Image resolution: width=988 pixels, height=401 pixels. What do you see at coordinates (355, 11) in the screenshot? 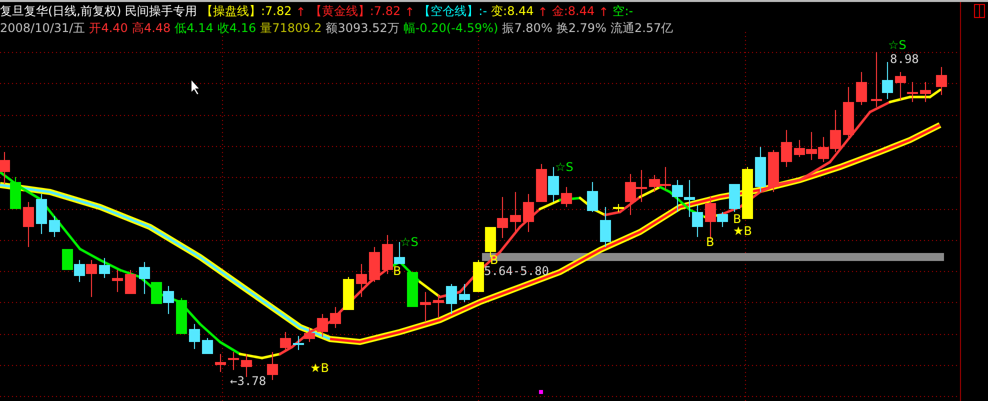
I see `header-text: 【黄金线】:7.82` at bounding box center [355, 11].